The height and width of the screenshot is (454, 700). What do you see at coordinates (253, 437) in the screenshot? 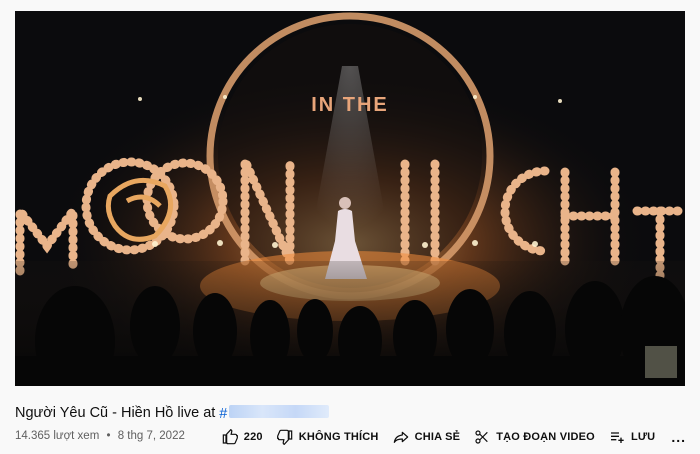
I see `like-count: 220` at bounding box center [253, 437].